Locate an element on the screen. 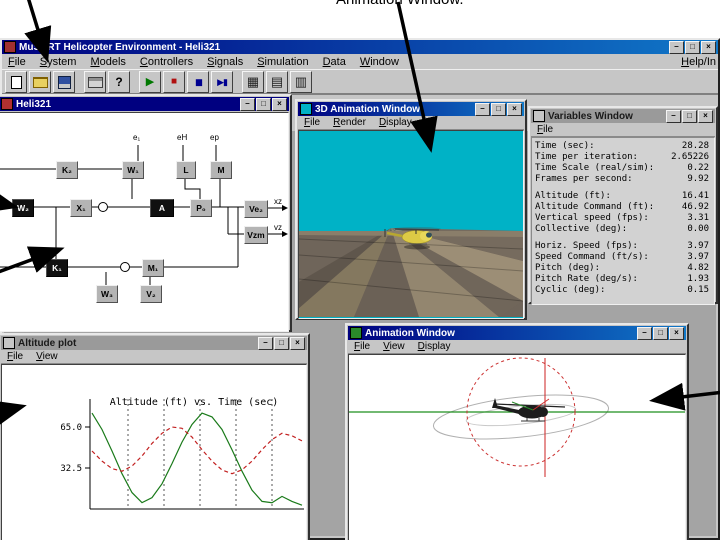 The height and width of the screenshot is (540, 720). animation-menubar: File View Display is located at coordinates (517, 347).